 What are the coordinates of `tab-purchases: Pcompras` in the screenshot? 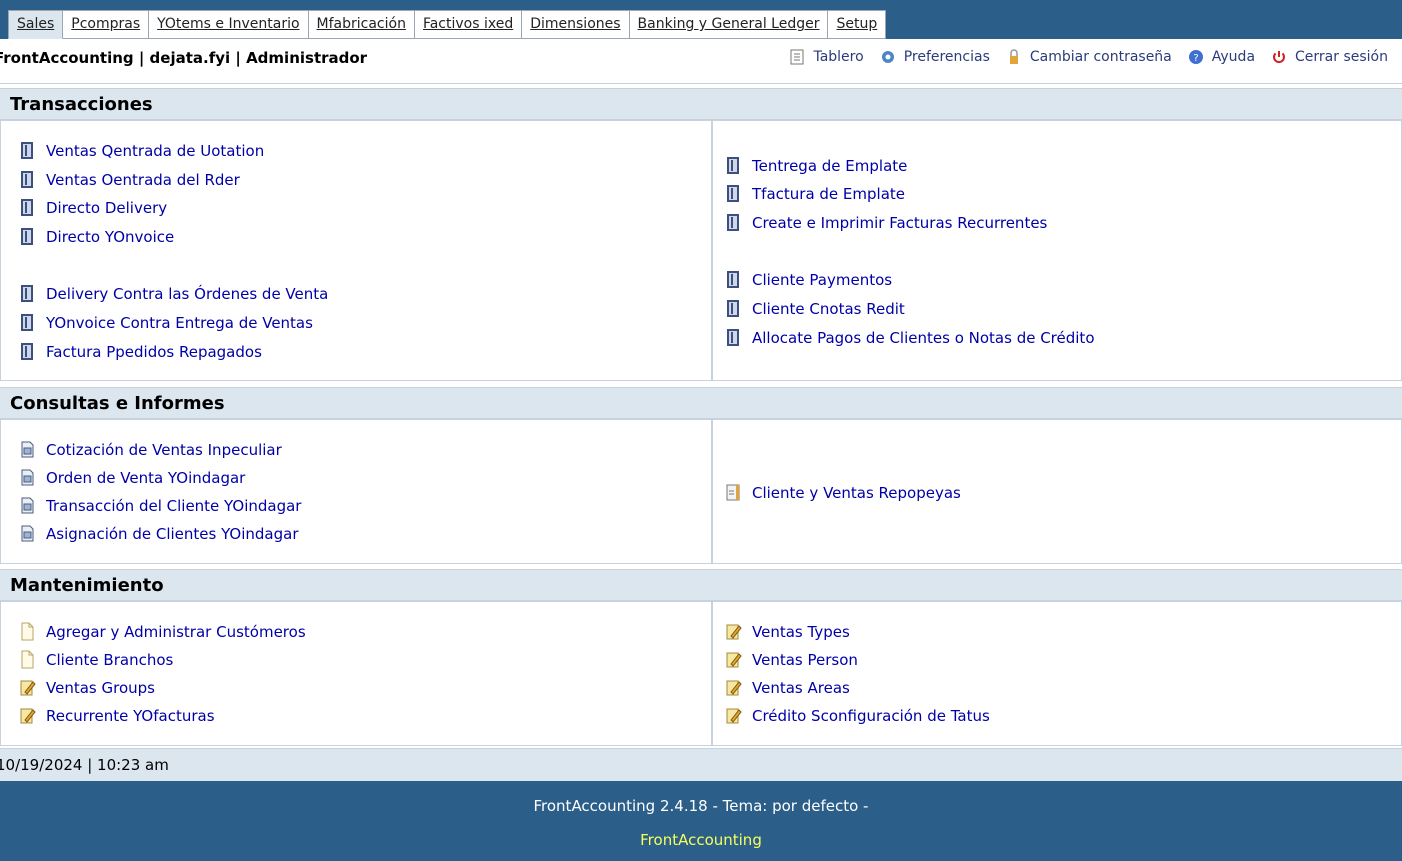 It's located at (106, 24).